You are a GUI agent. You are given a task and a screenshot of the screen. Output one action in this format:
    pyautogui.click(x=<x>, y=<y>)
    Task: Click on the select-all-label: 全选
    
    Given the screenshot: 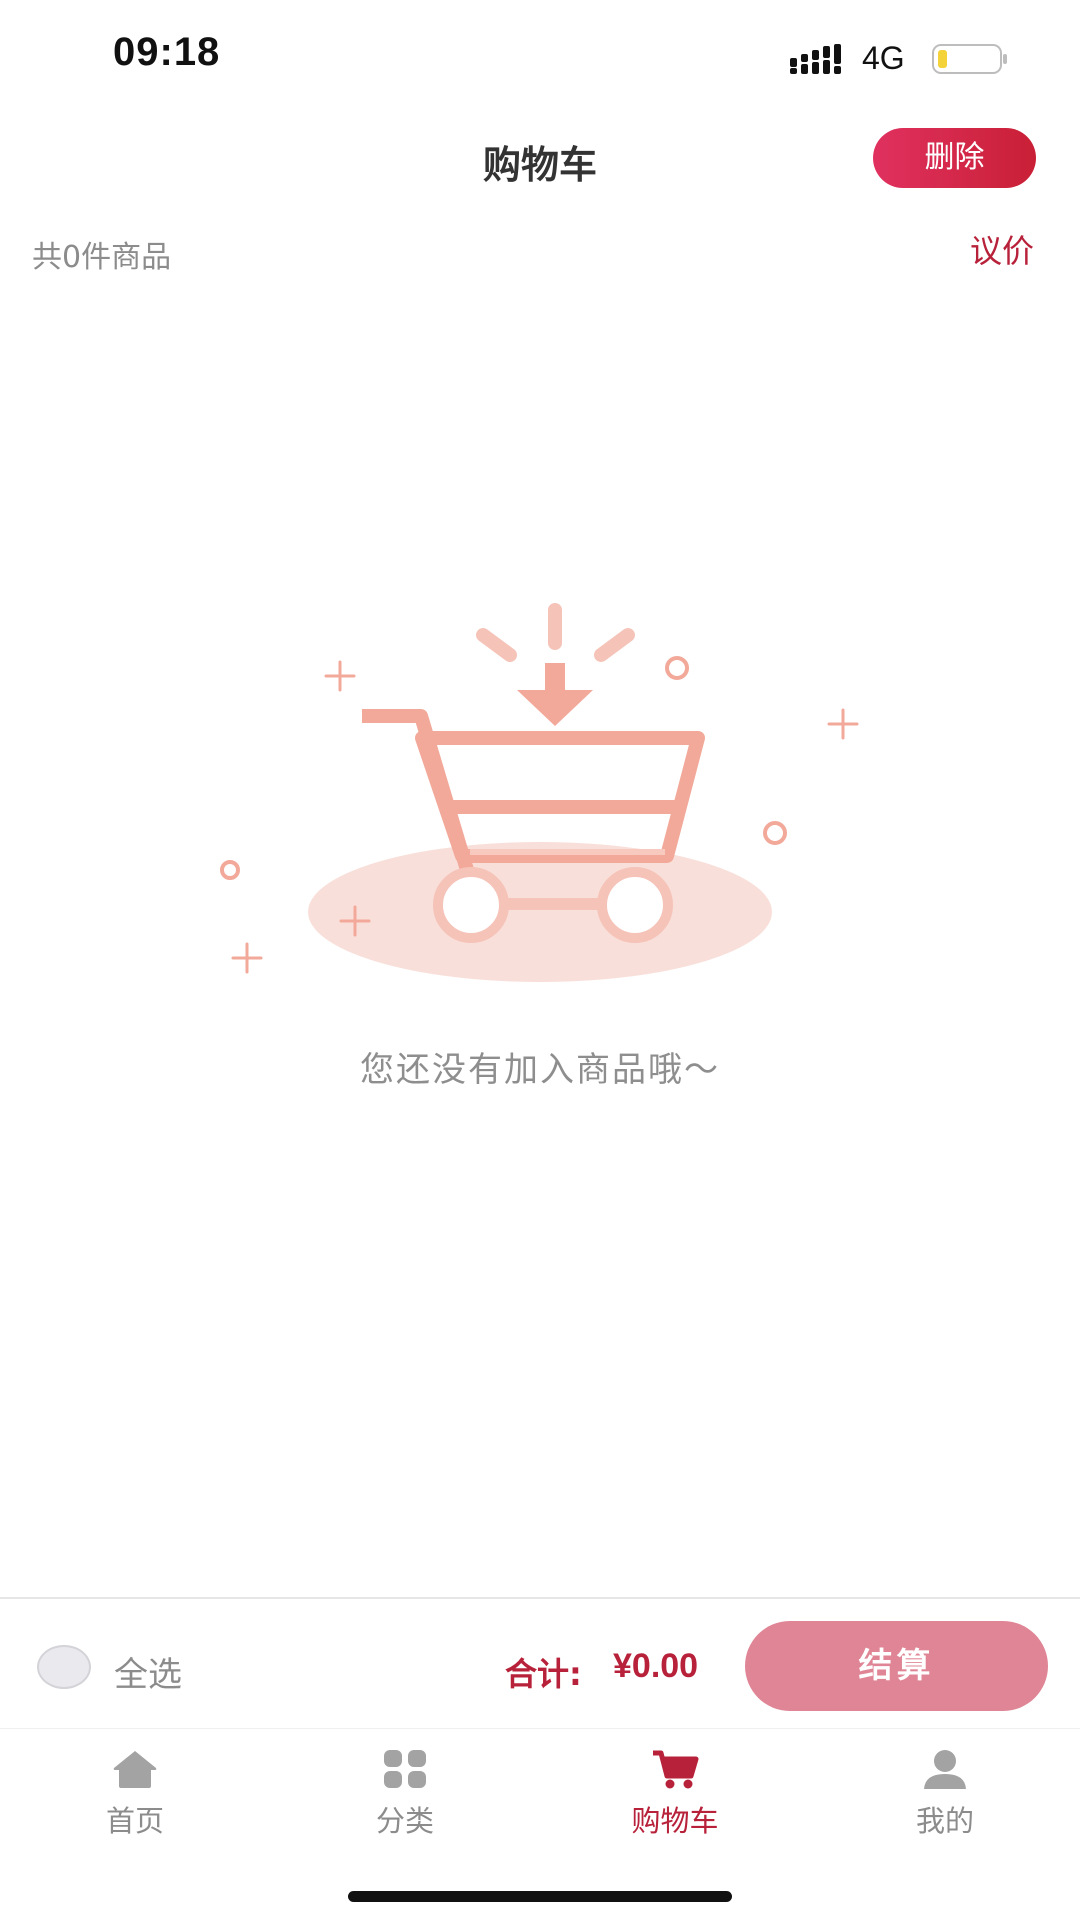 What is the action you would take?
    pyautogui.click(x=148, y=1671)
    